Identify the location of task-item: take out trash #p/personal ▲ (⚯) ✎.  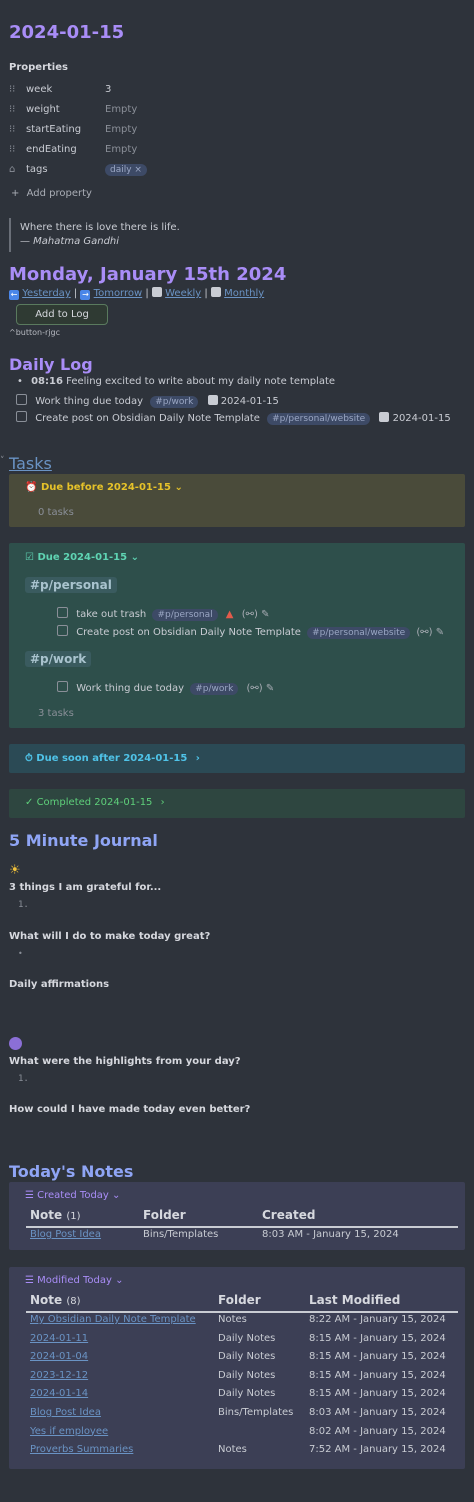
(163, 614).